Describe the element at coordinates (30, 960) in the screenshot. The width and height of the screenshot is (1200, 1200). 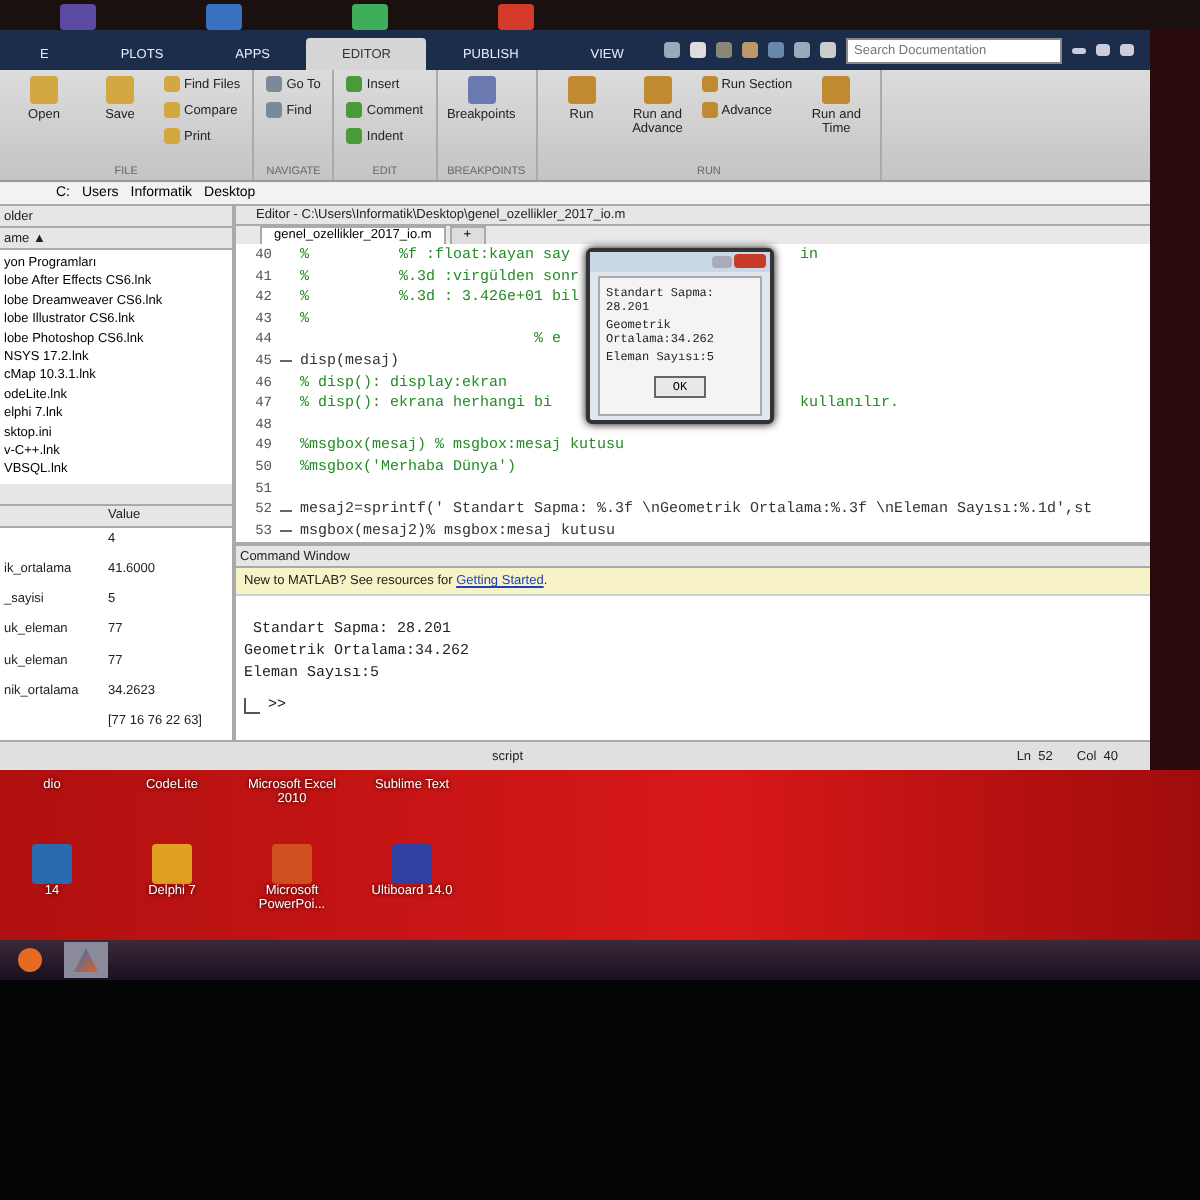
I see `browser-icon` at that location.